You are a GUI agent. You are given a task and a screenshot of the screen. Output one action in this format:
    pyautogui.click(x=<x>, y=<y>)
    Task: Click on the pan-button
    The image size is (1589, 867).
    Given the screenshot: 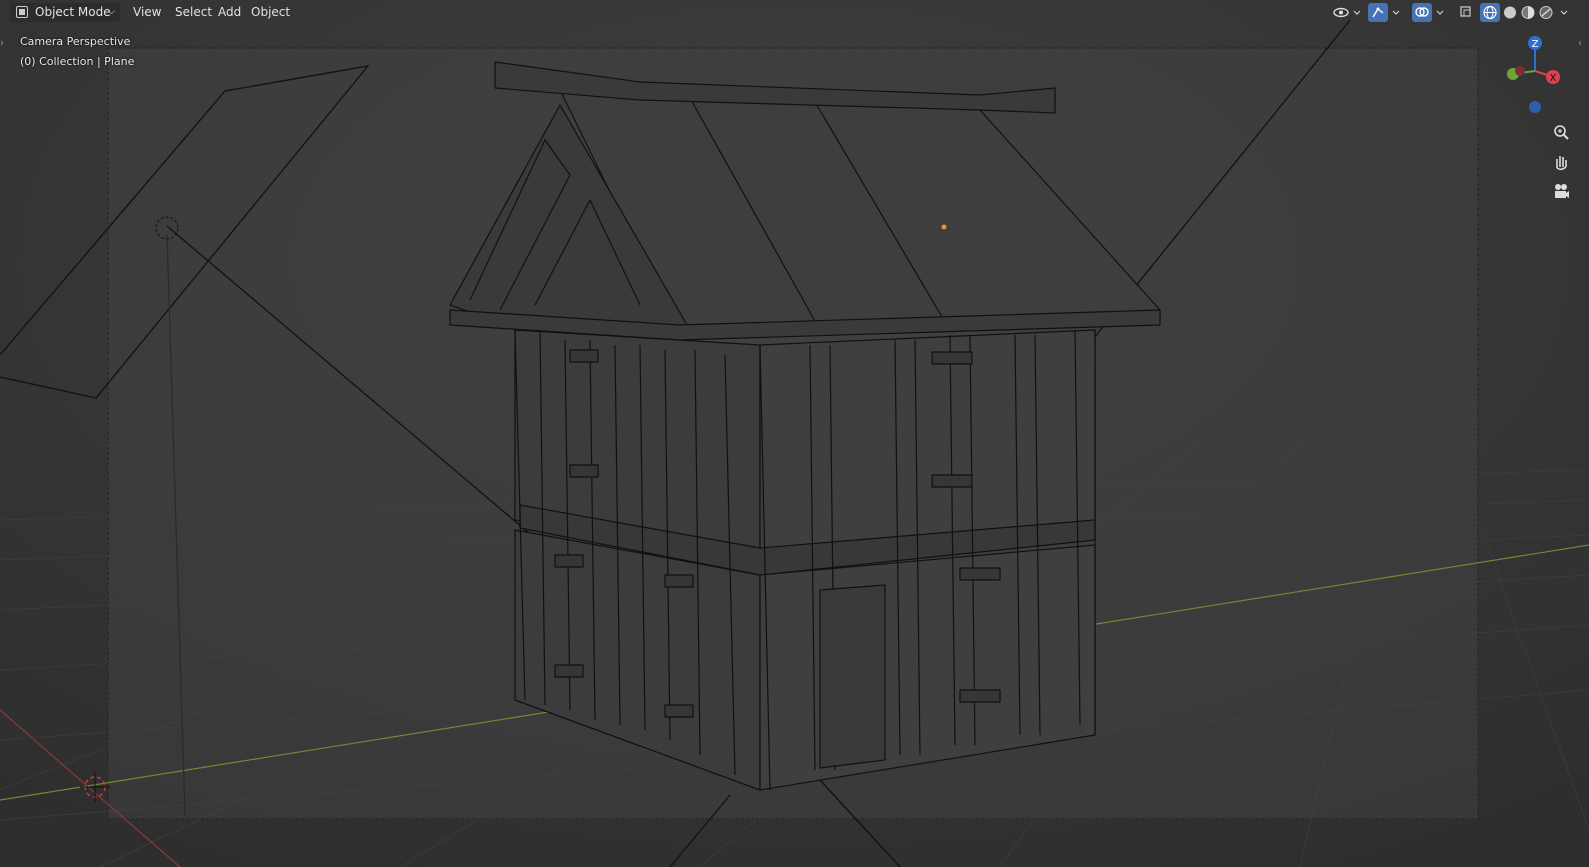 What is the action you would take?
    pyautogui.click(x=1561, y=162)
    